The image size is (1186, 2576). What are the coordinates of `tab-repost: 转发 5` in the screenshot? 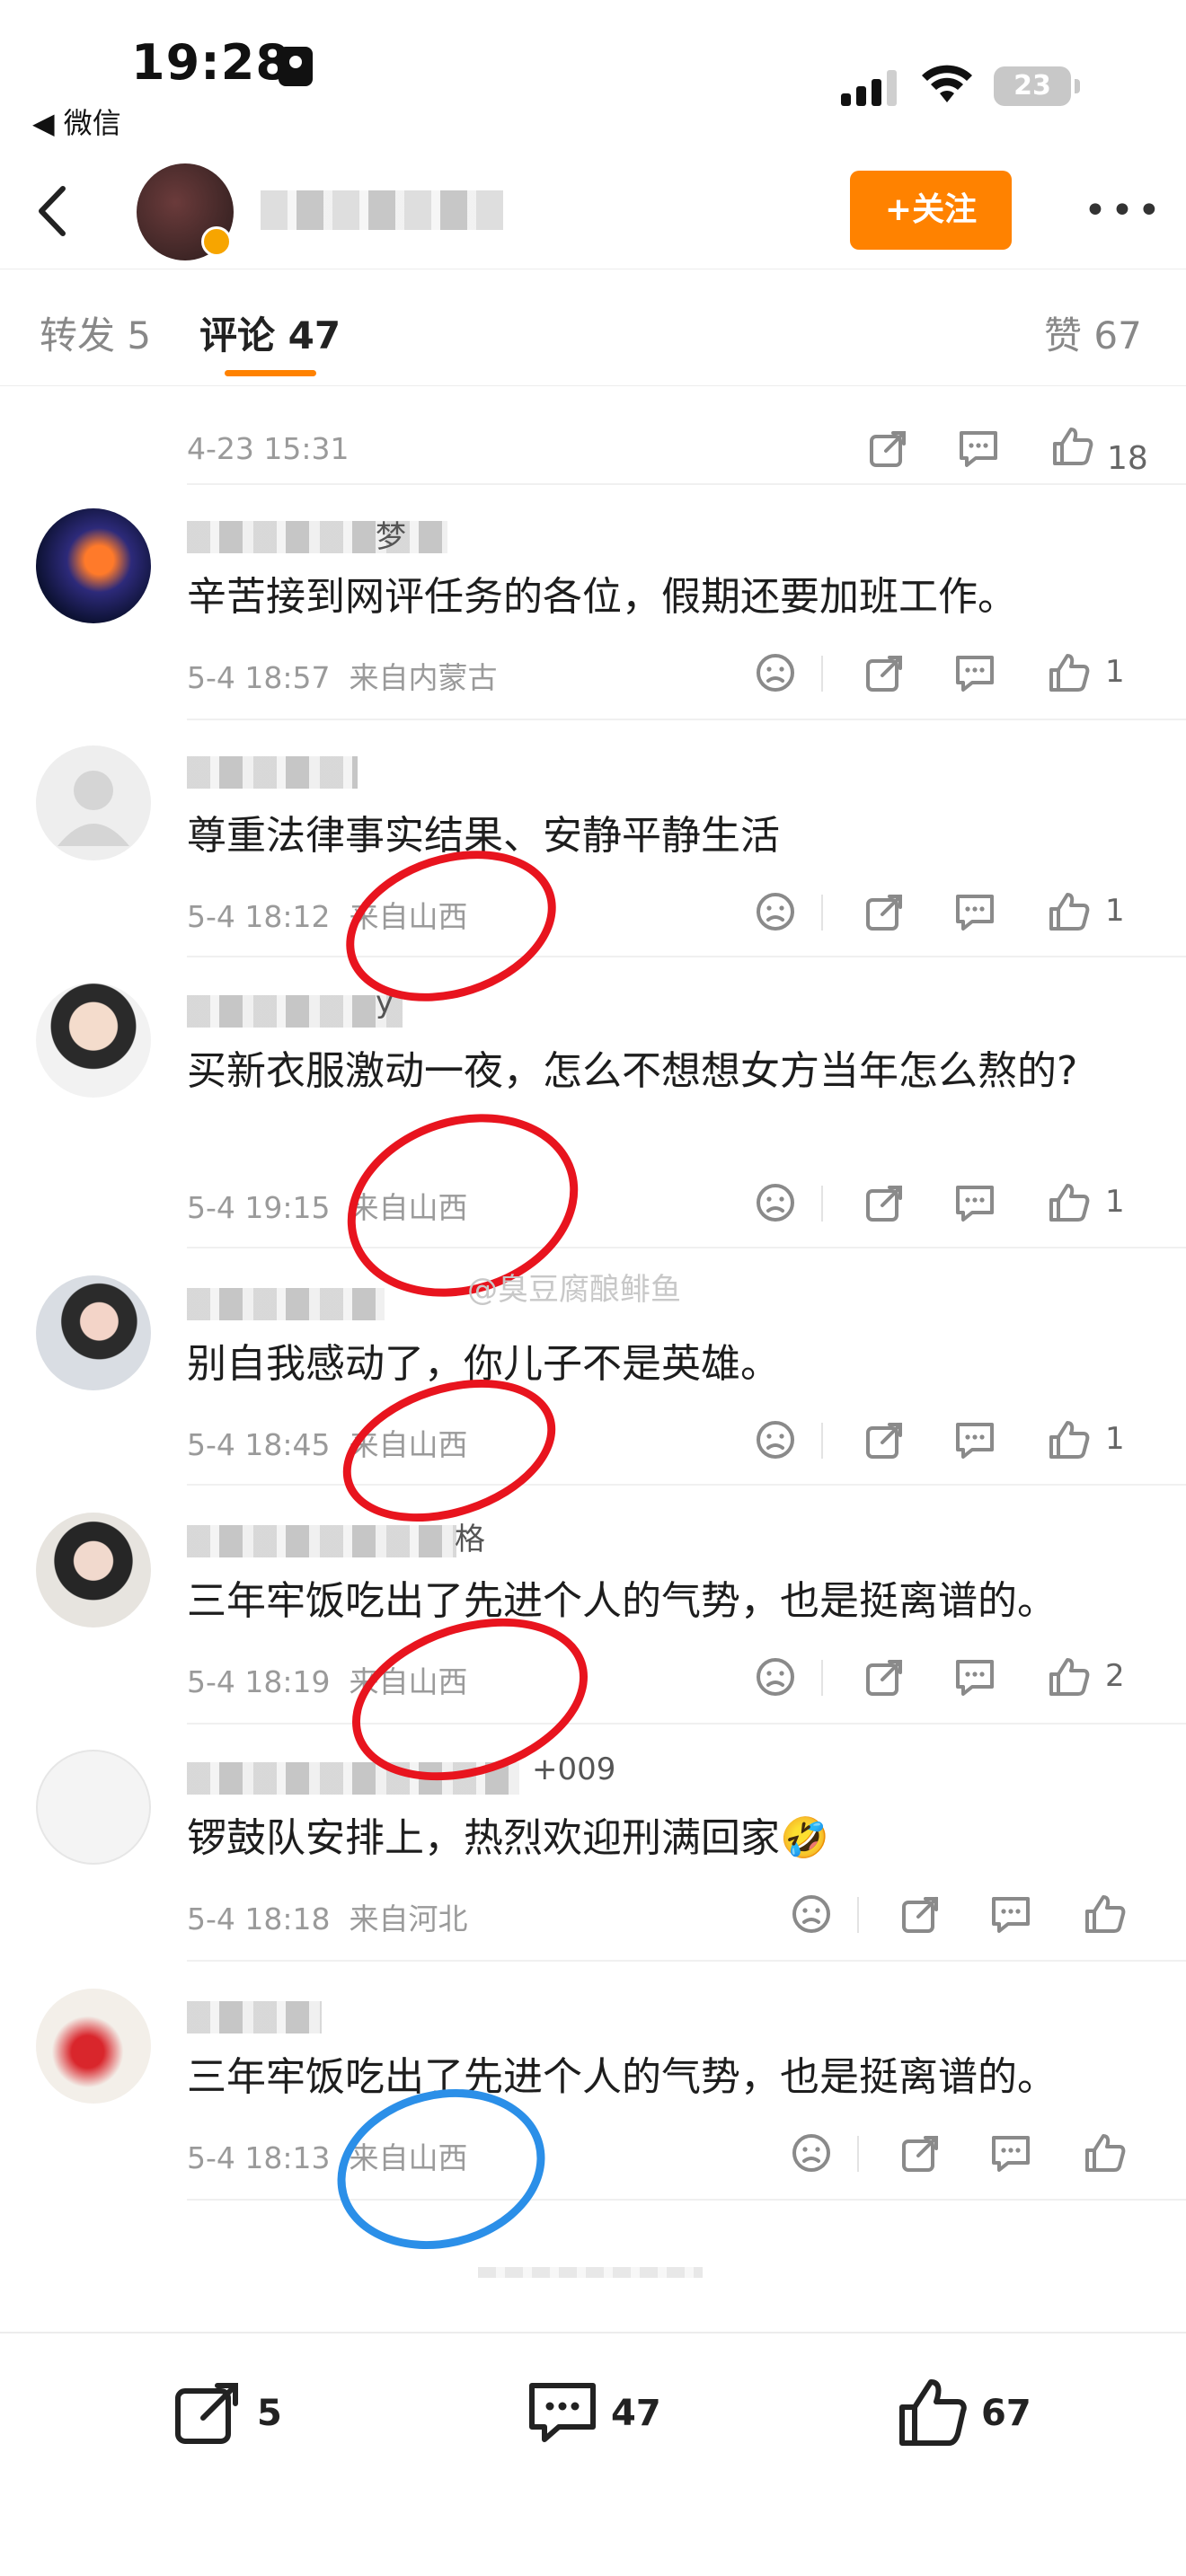 It's located at (95, 332).